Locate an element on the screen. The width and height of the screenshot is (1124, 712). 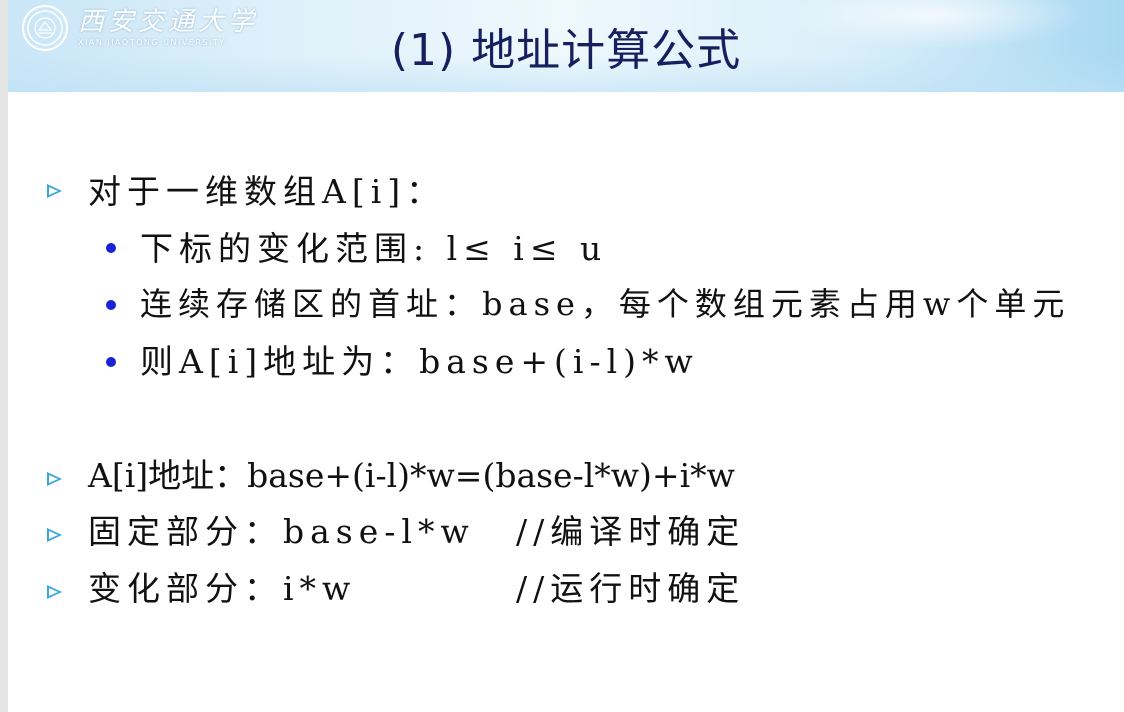
bullet-item-fixed-part: 固定部分：base-l*w is located at coordinates (281, 531).